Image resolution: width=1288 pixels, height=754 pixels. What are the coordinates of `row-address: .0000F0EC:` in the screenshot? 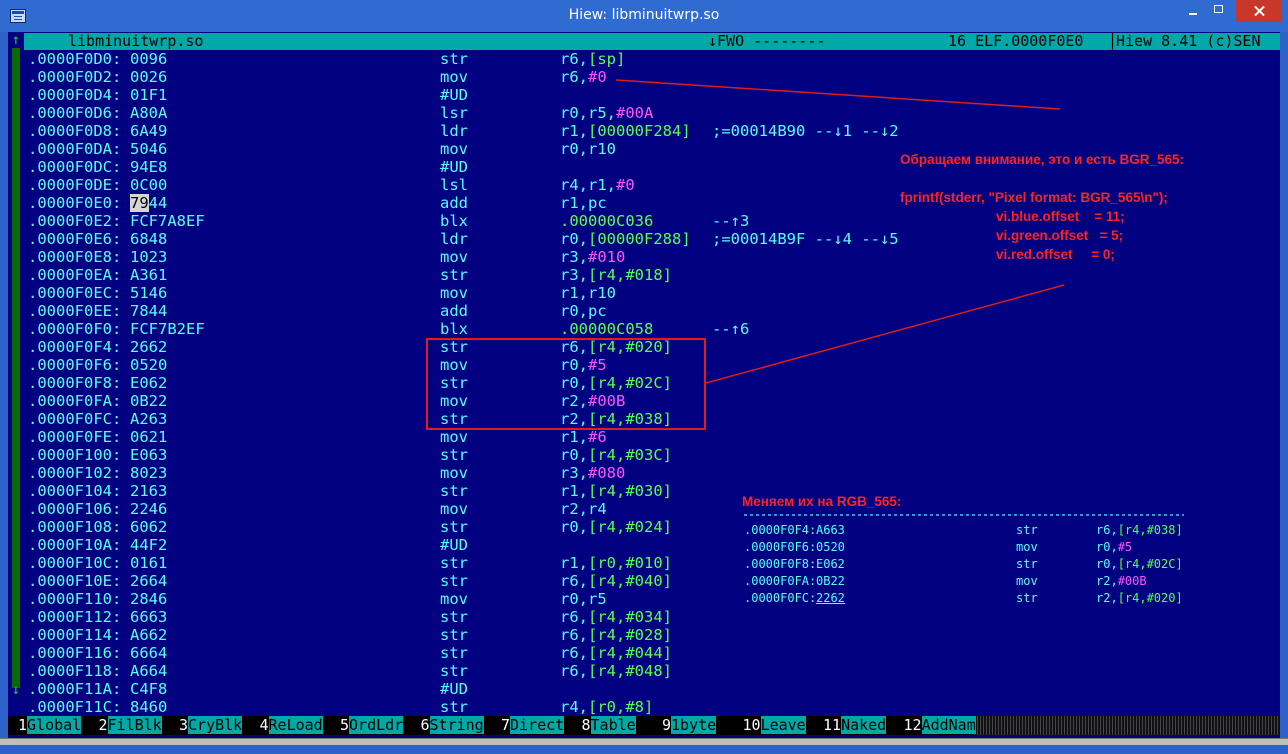 It's located at (75, 293).